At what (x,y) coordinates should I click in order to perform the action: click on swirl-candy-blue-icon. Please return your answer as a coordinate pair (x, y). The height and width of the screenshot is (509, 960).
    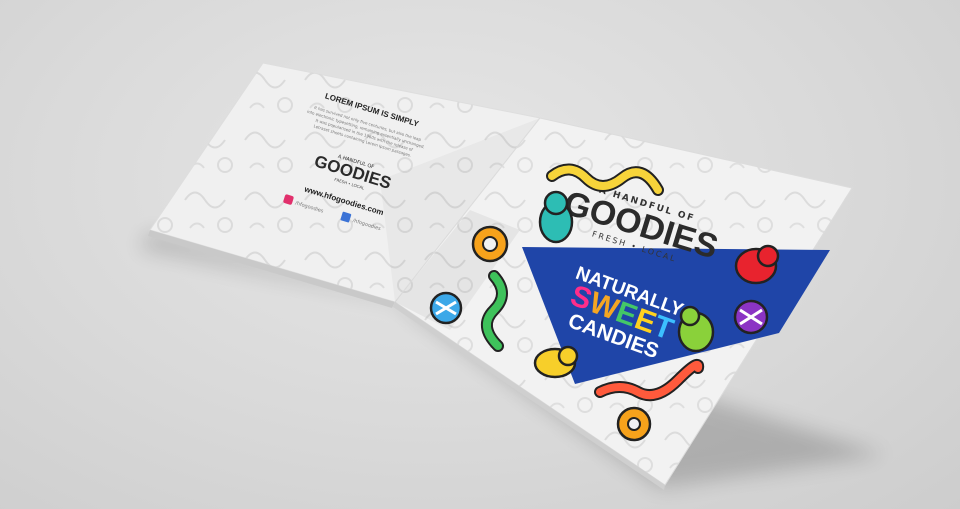
    Looking at the image, I should click on (446, 308).